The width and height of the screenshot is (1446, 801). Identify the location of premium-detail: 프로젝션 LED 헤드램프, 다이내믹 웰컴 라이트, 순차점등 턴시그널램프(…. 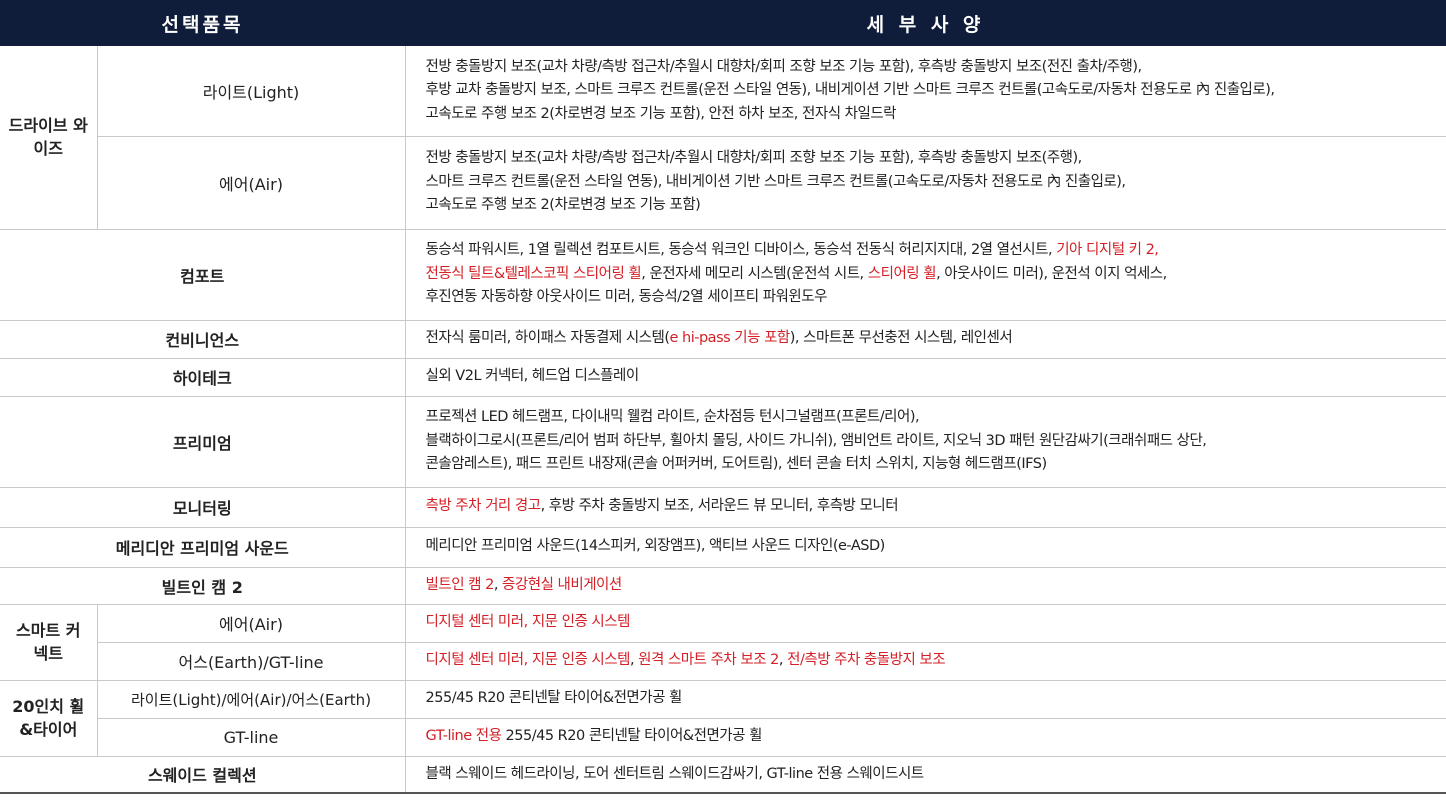
(925, 442).